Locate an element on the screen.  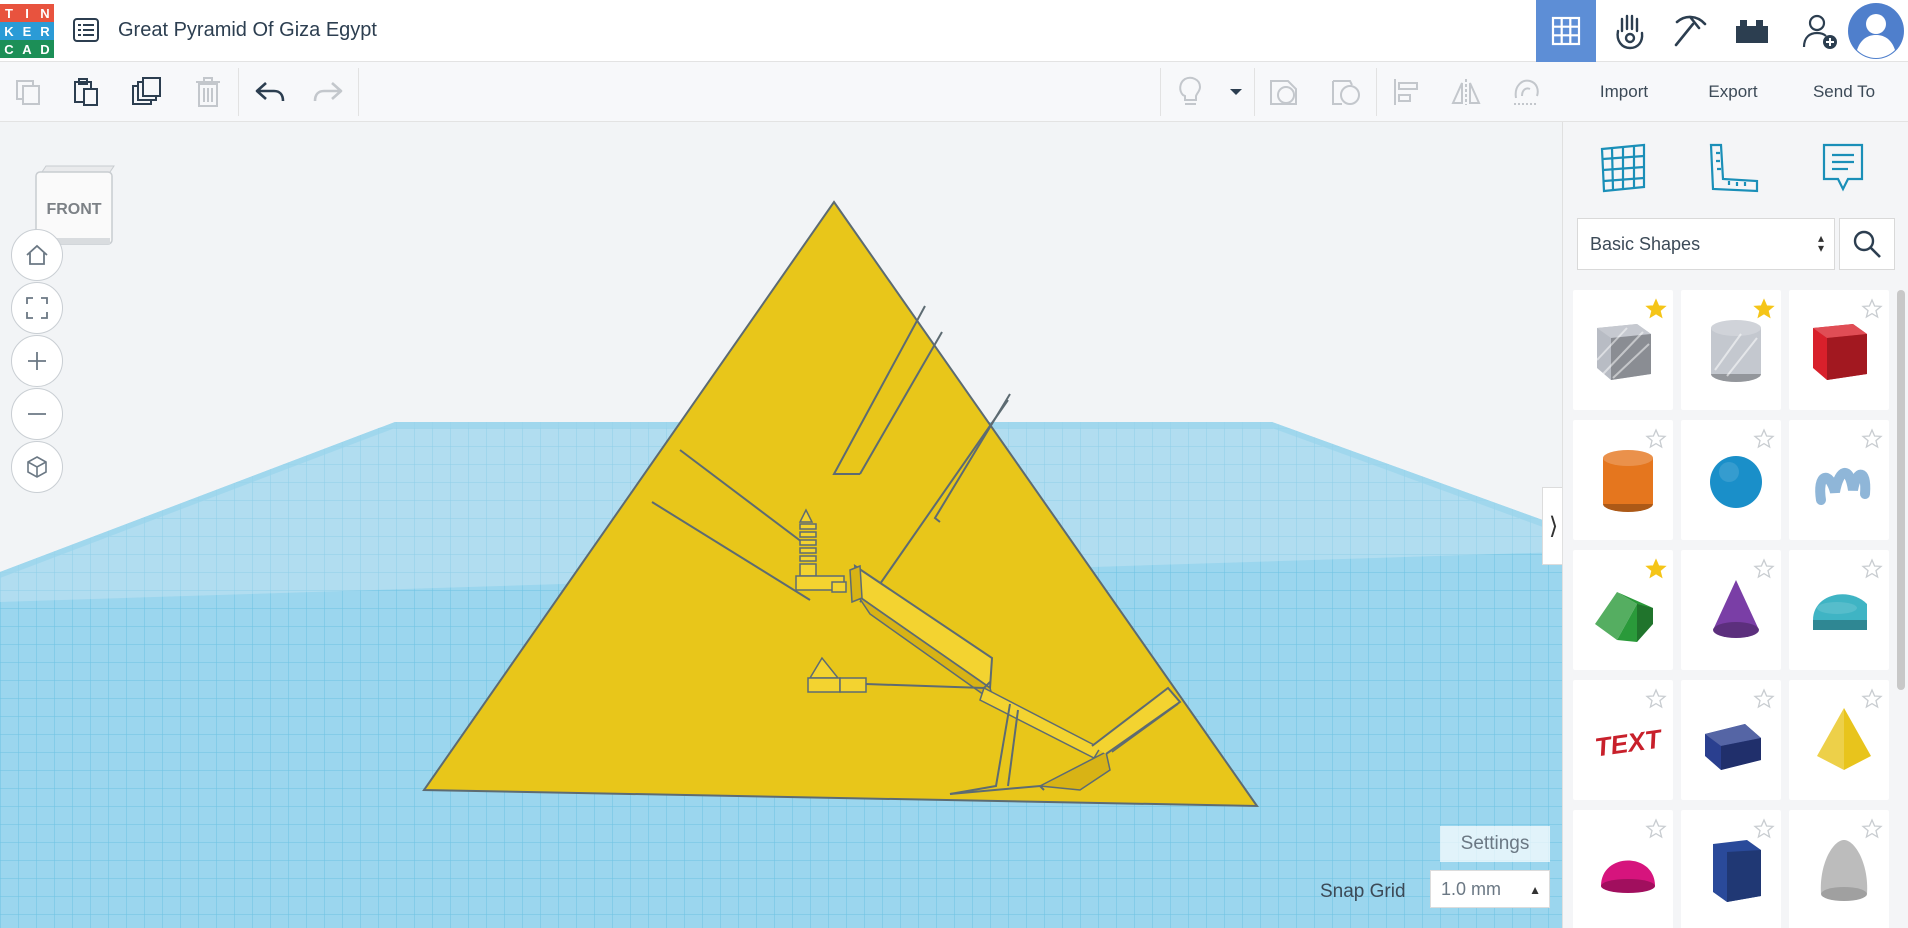
fit-all-button is located at coordinates (37, 308).